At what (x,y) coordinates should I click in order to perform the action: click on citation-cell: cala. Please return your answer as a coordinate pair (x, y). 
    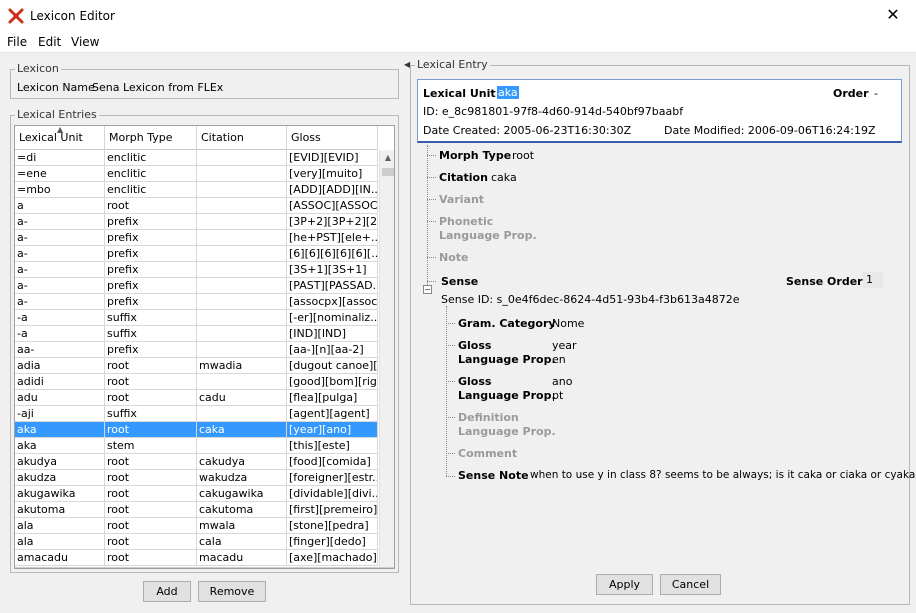
    Looking at the image, I should click on (242, 542).